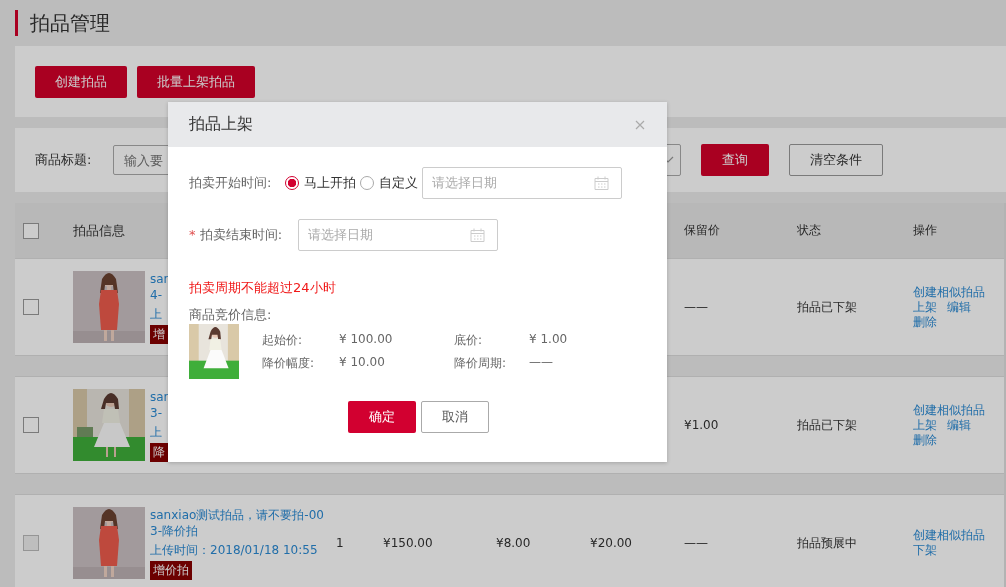  I want to click on toolbar-button: 创建拍品, so click(81, 81).